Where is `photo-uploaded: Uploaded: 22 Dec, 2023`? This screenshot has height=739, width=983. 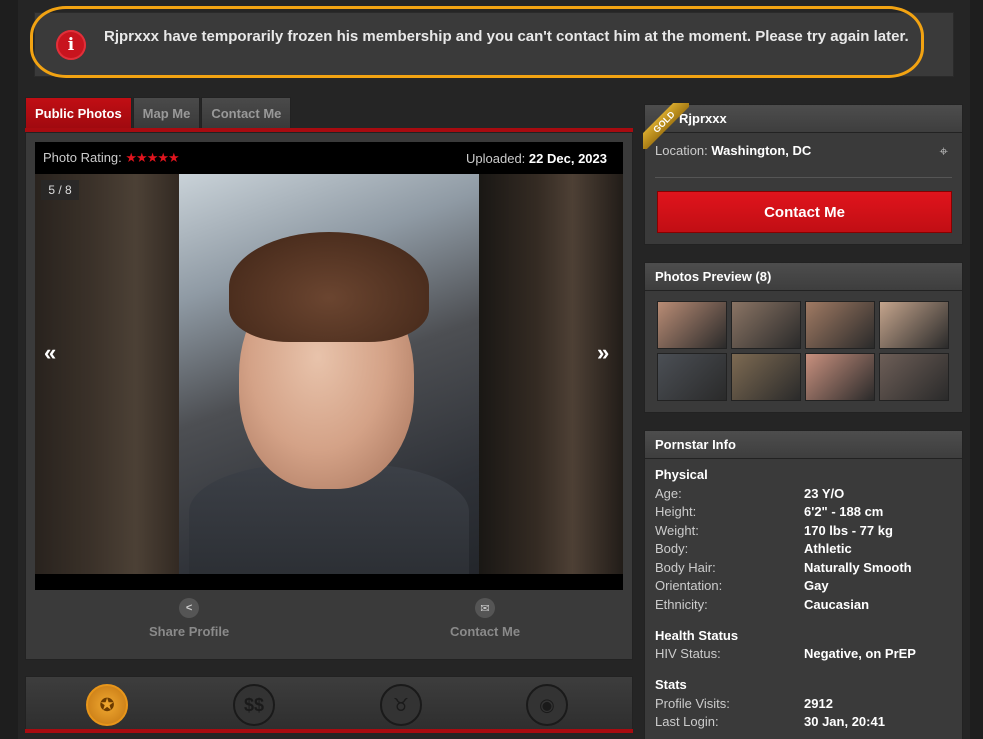
photo-uploaded: Uploaded: 22 Dec, 2023 is located at coordinates (536, 158).